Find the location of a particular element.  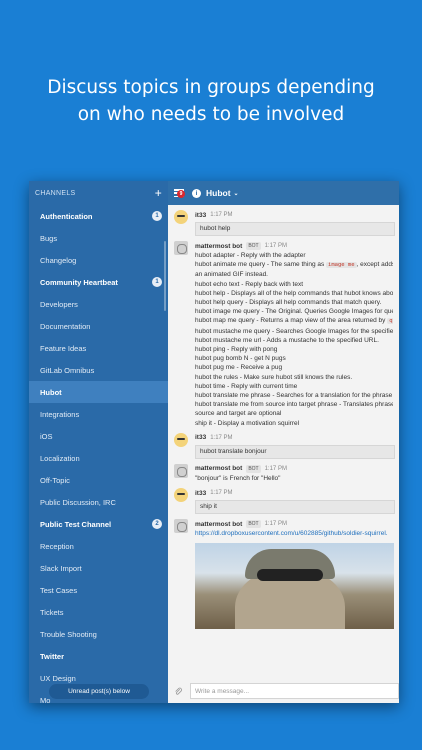

sidebar-channel-item: Off-Topic is located at coordinates (98, 480).